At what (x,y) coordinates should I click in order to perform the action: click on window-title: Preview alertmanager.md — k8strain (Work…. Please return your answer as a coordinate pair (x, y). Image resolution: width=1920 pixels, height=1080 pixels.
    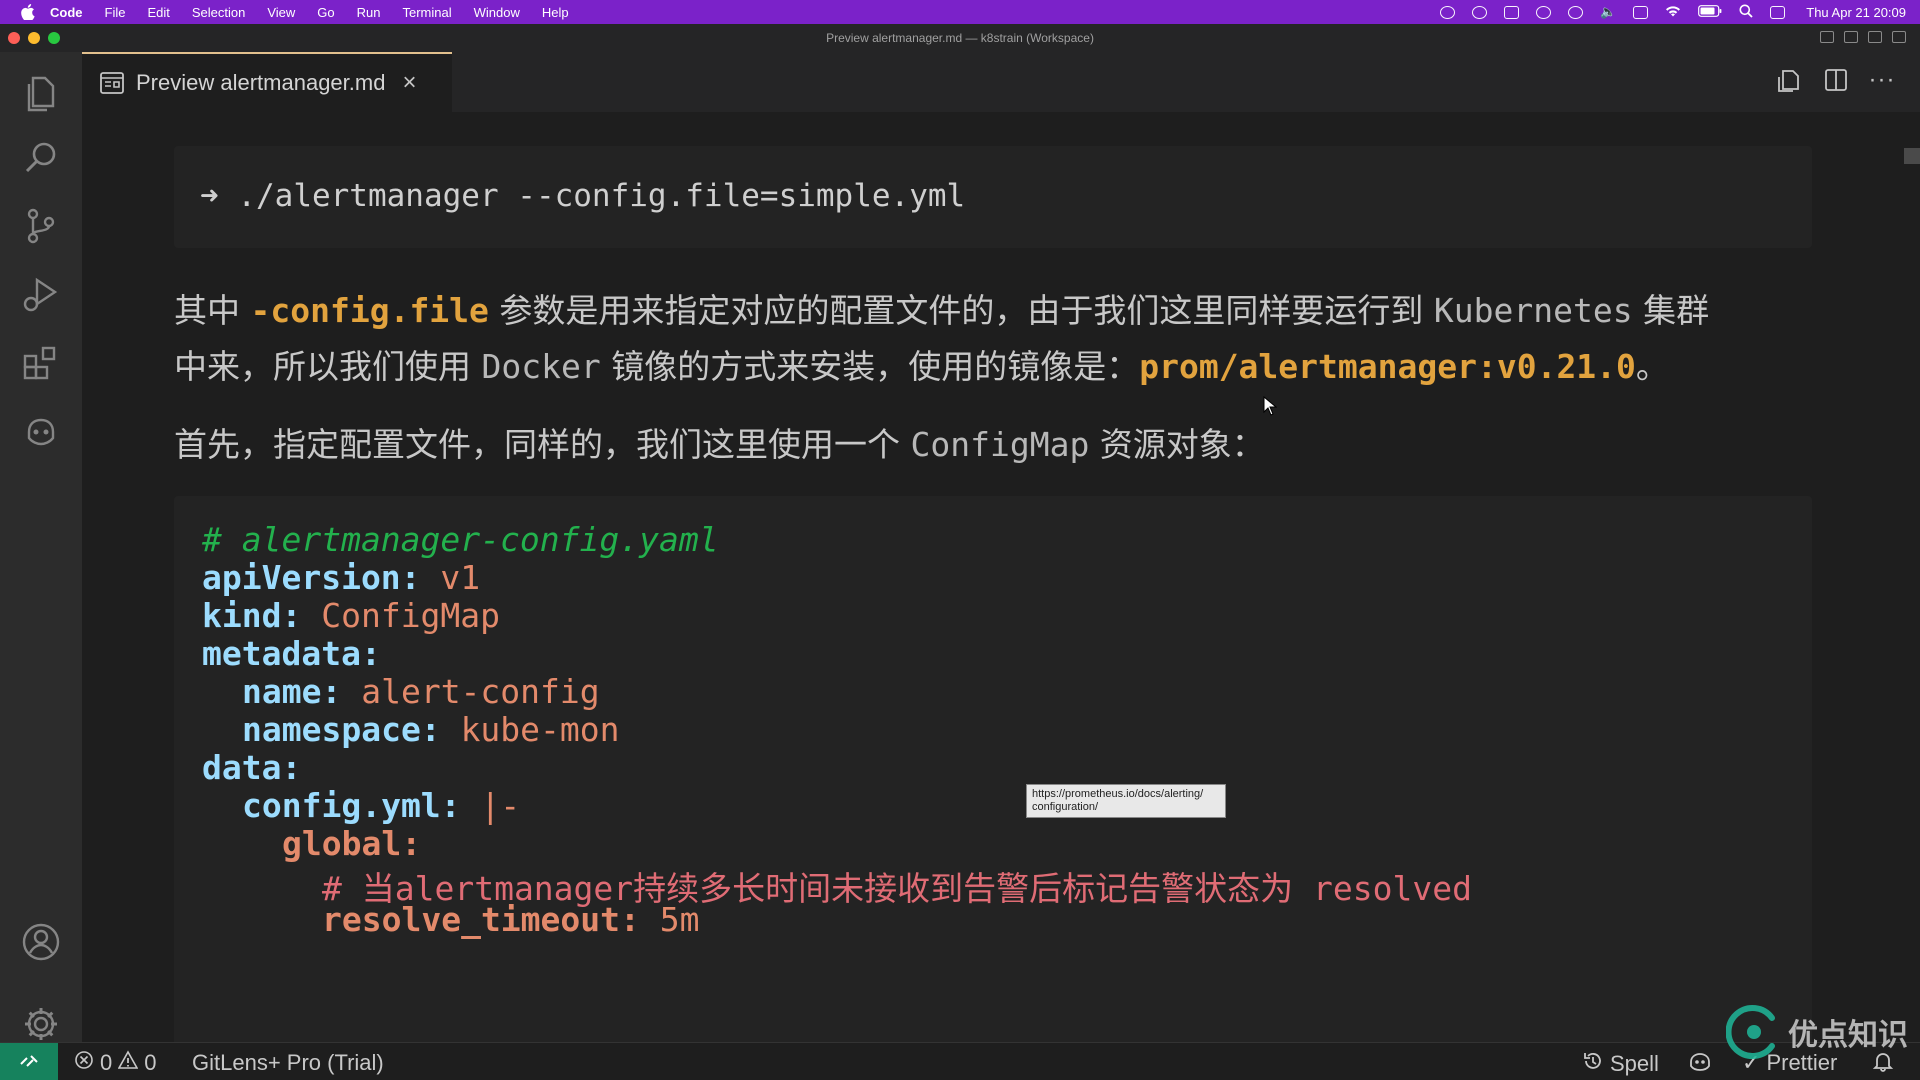
    Looking at the image, I should click on (960, 38).